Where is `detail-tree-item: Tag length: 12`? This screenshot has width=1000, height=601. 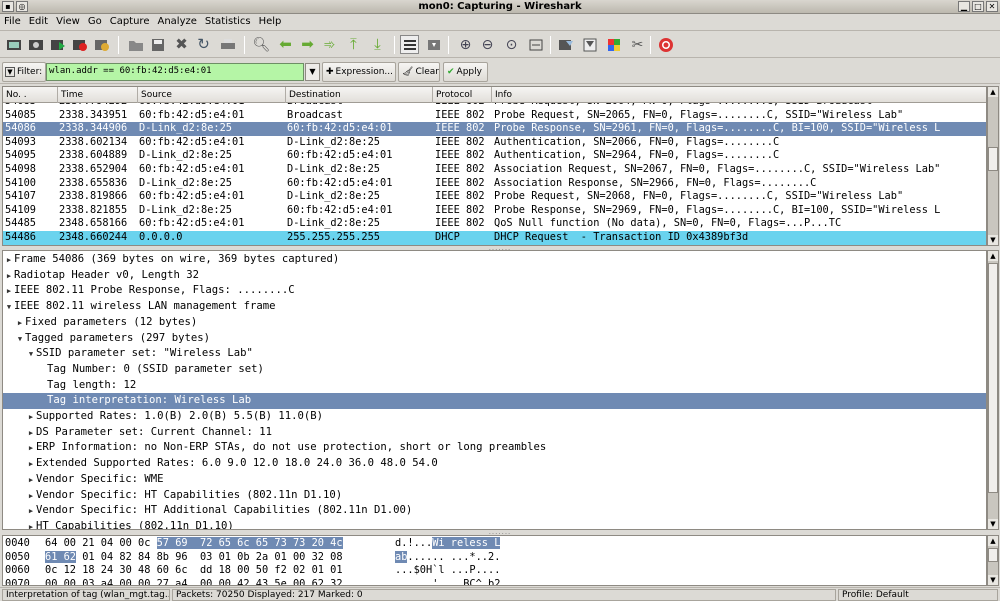
detail-tree-item: Tag length: 12 is located at coordinates (494, 386).